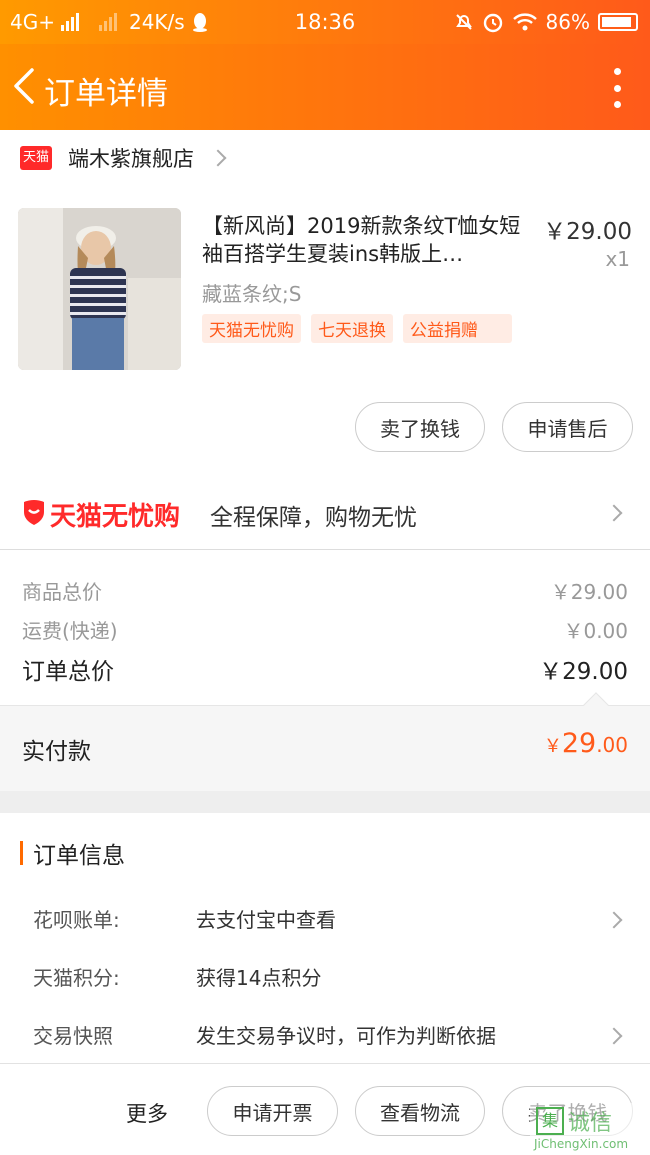 The height and width of the screenshot is (1155, 650). I want to click on product-quantity: x1, so click(617, 259).